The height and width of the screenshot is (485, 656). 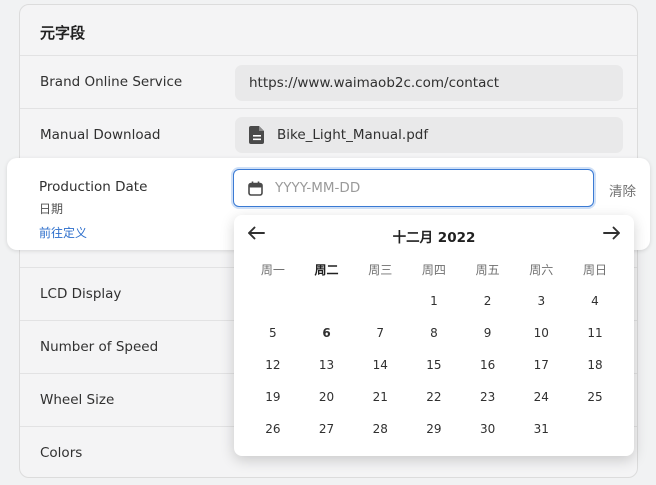 I want to click on calendar-day: 27, so click(x=327, y=429).